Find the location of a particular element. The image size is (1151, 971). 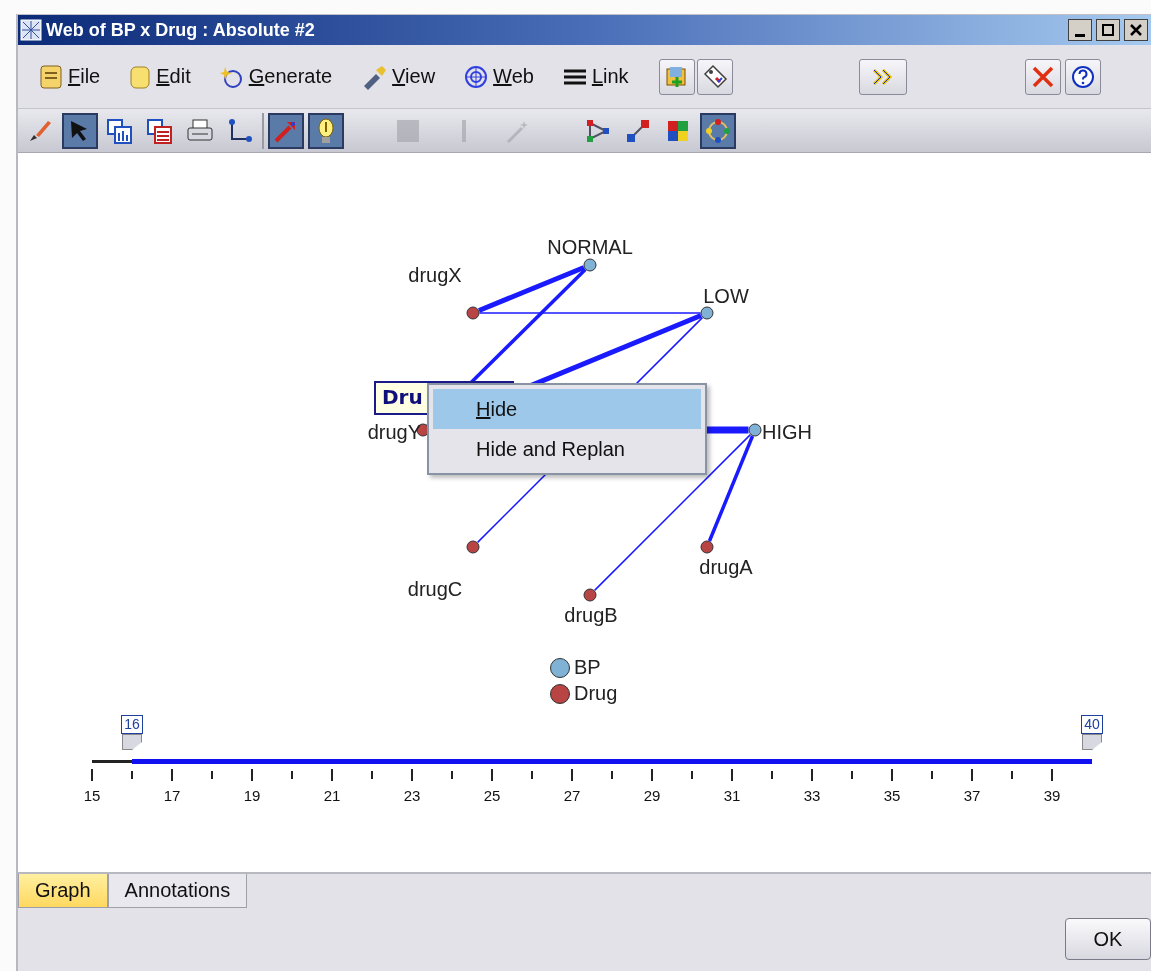

menu-item: View is located at coordinates (398, 76).